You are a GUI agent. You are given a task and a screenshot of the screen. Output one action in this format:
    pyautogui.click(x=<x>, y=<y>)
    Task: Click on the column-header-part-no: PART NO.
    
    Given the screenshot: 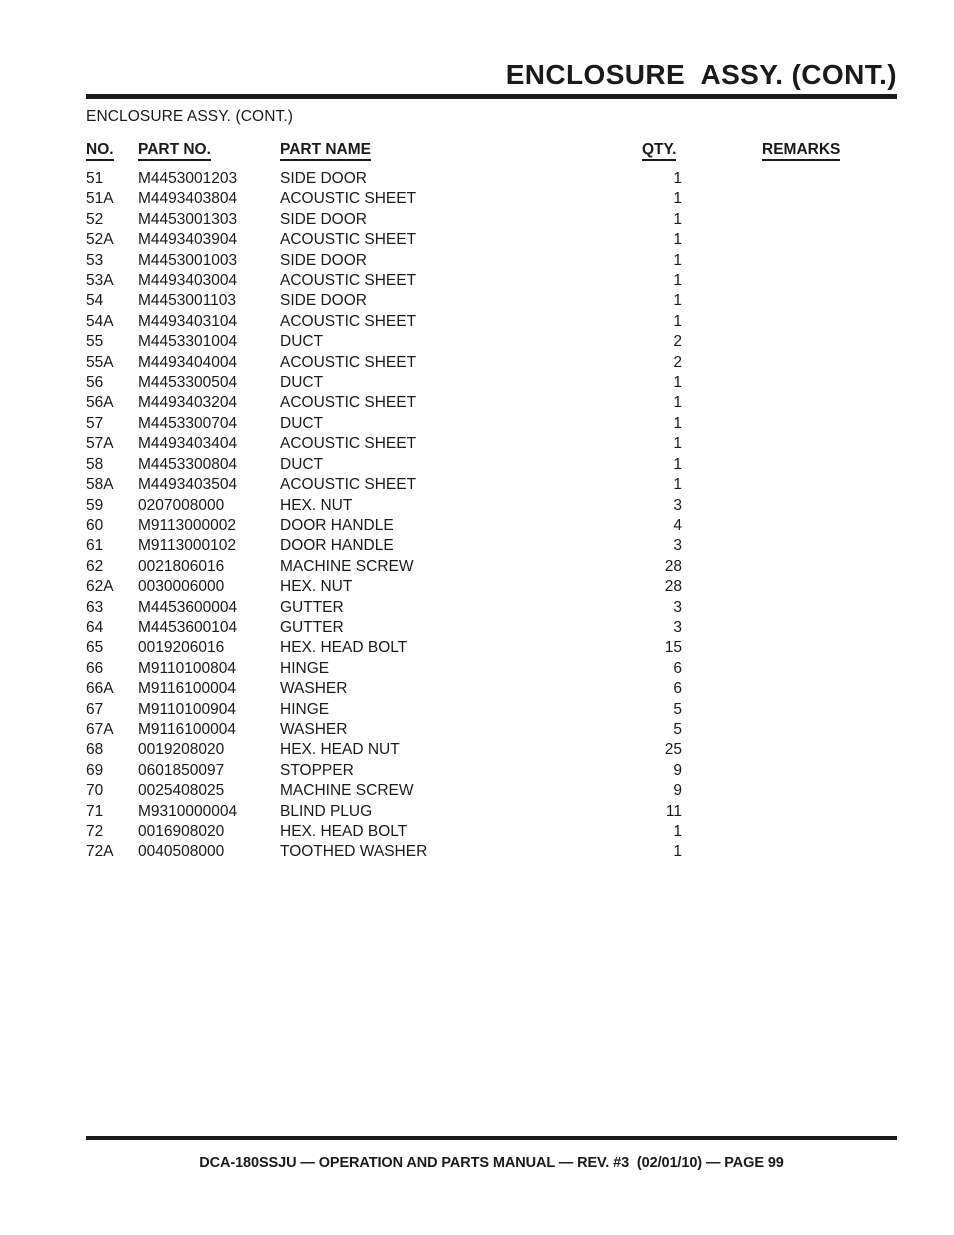 What is the action you would take?
    pyautogui.click(x=209, y=154)
    